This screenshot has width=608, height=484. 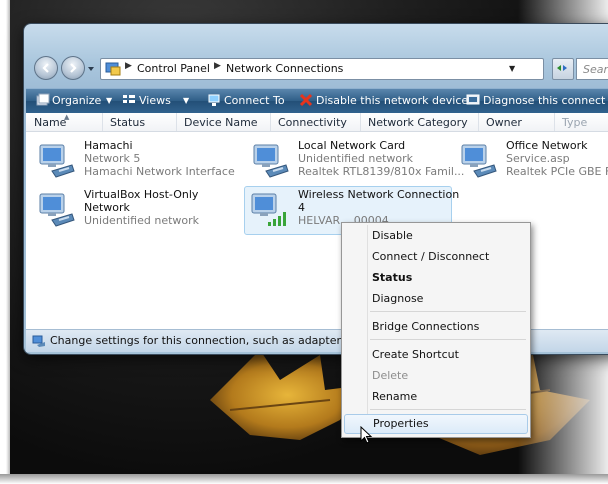 What do you see at coordinates (401, 423) in the screenshot?
I see `menu-item-label: Properties` at bounding box center [401, 423].